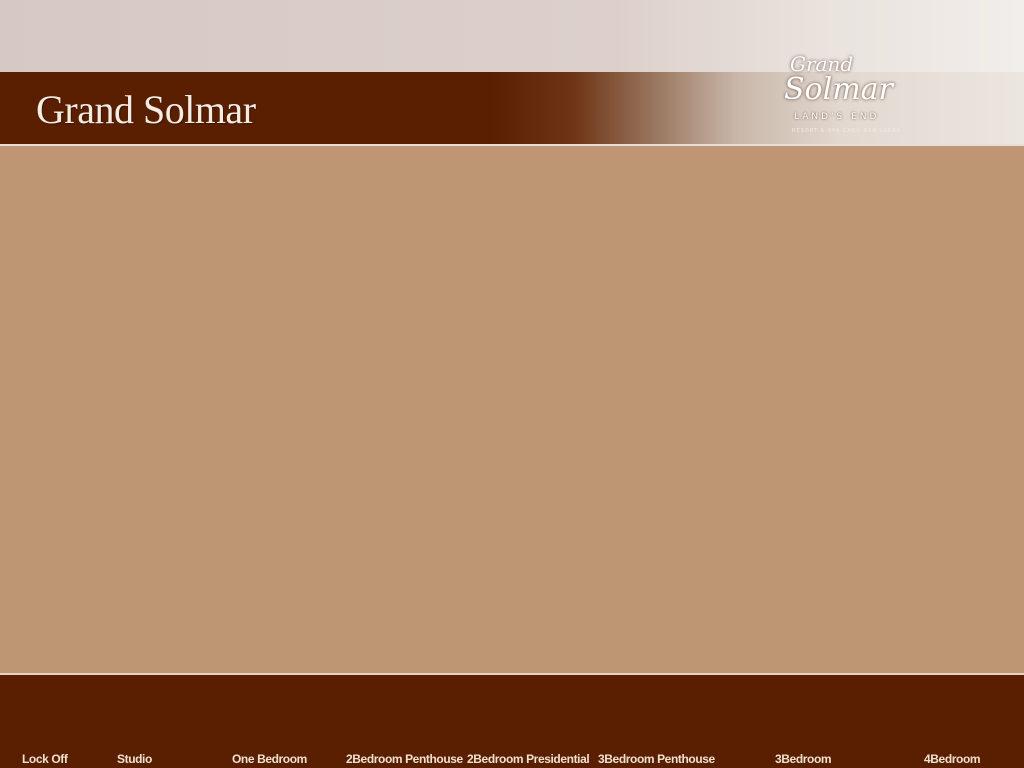 Image resolution: width=1024 pixels, height=768 pixels. Describe the element at coordinates (803, 759) in the screenshot. I see `nav-item-3bedroom: 3Bedroom` at that location.